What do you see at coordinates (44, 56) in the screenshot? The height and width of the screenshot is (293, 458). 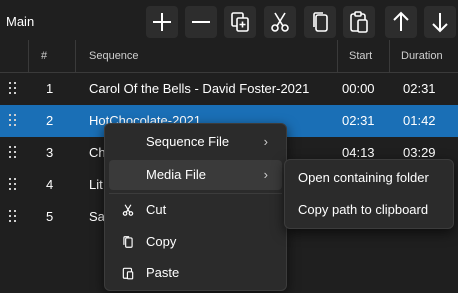 I see `column-header-num: #` at bounding box center [44, 56].